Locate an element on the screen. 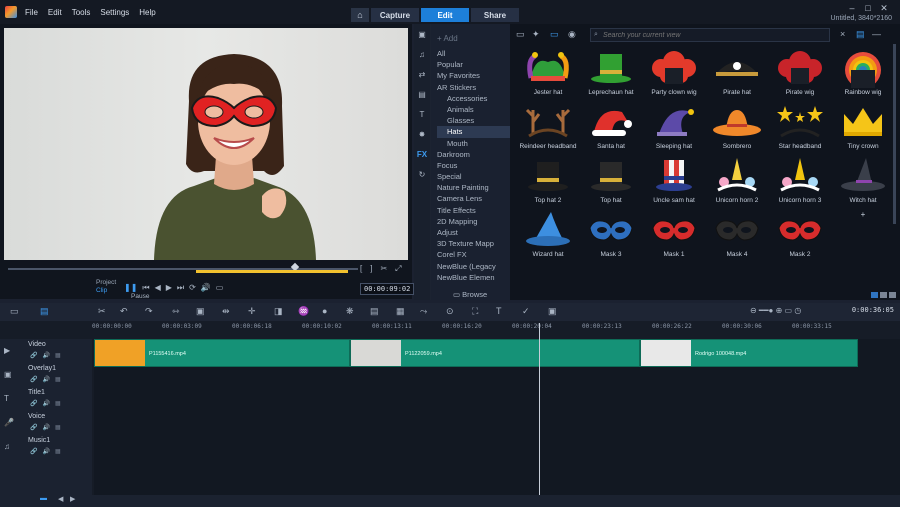 Image resolution: width=900 pixels, height=507 pixels. aspect-icon: ▭ is located at coordinates (220, 288).